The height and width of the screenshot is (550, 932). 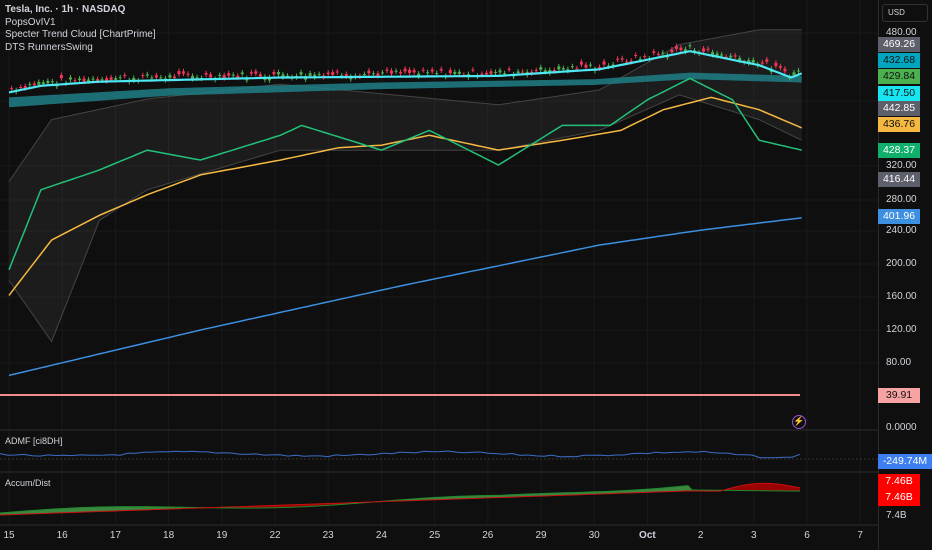 I want to click on time-label: 2, so click(x=700, y=535).